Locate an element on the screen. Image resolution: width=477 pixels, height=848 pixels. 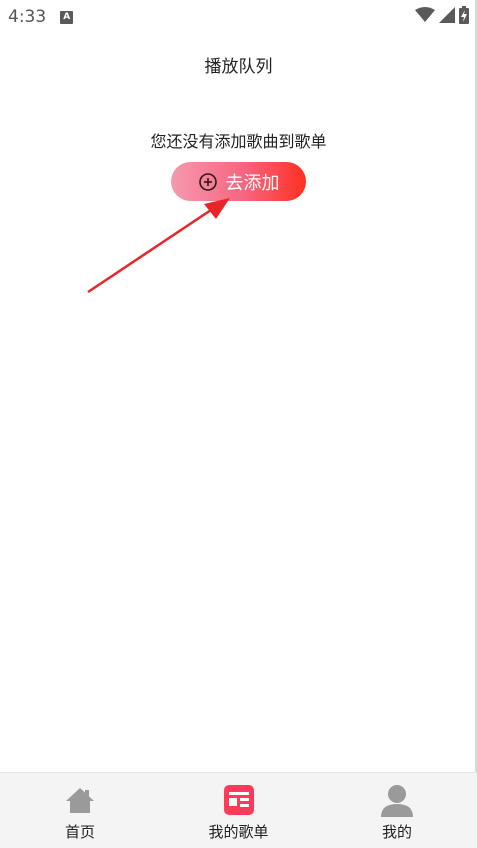
a-icon: A is located at coordinates (67, 17).